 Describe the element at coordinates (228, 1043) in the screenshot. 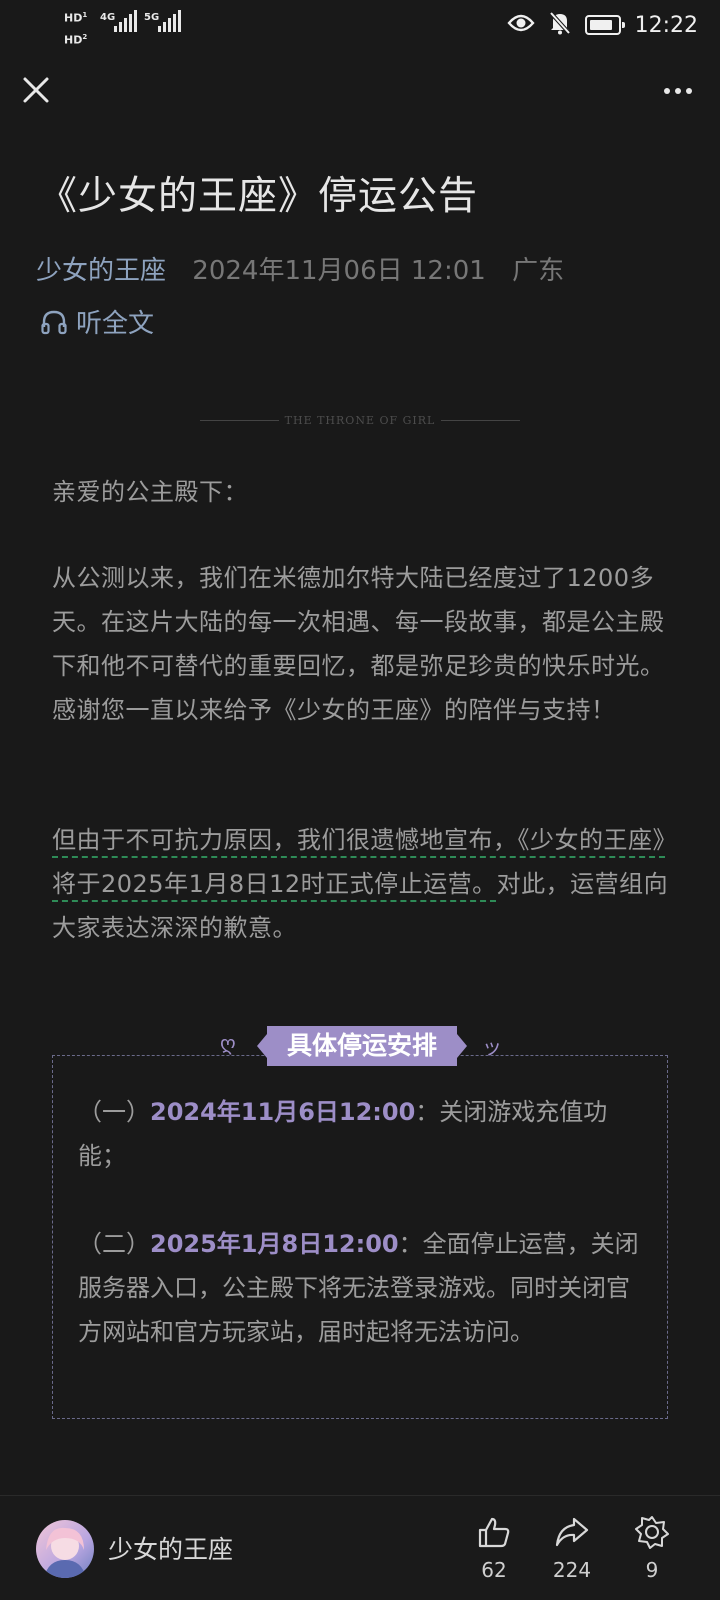

I see `swirl-left-icon: ღ` at that location.